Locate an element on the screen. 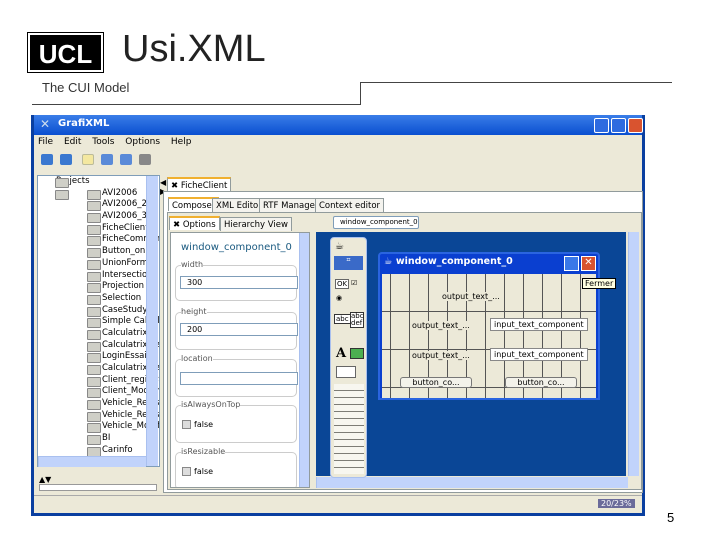 Image resolution: width=720 pixels, height=540 pixels. page-number: 5 is located at coordinates (671, 517).